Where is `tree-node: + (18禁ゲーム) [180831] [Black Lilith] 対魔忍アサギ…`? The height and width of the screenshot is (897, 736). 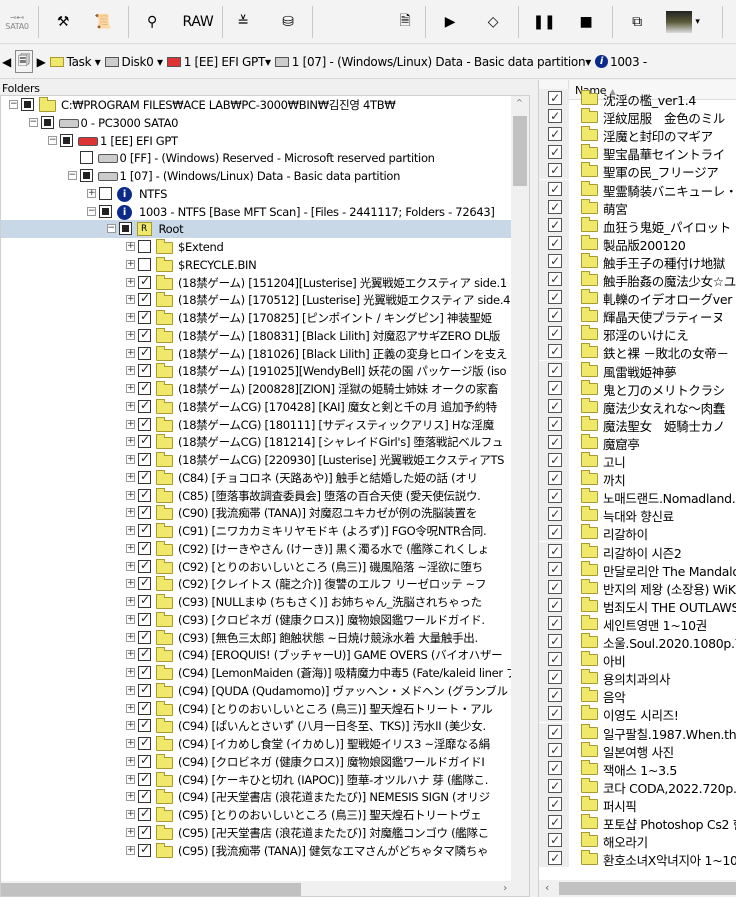 tree-node: + (18禁ゲーム) [180831] [Black Lilith] 対魔忍アサギ… is located at coordinates (256, 336).